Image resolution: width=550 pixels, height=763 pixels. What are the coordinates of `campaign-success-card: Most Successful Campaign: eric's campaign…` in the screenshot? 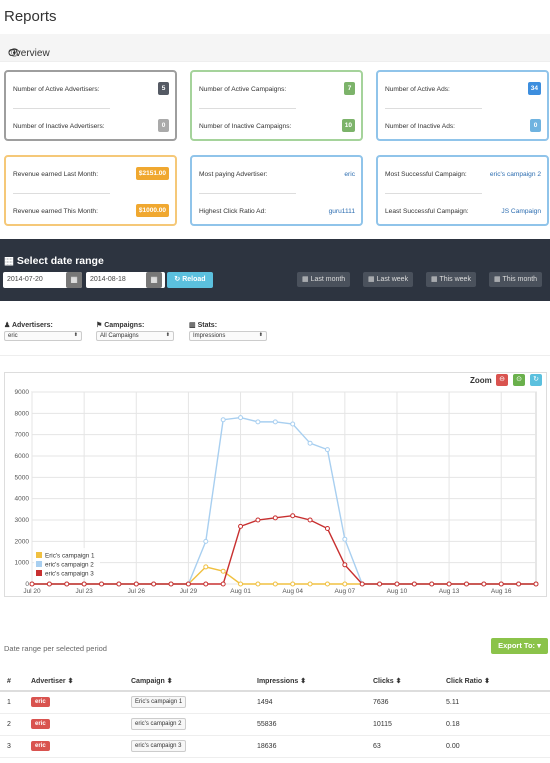 It's located at (462, 190).